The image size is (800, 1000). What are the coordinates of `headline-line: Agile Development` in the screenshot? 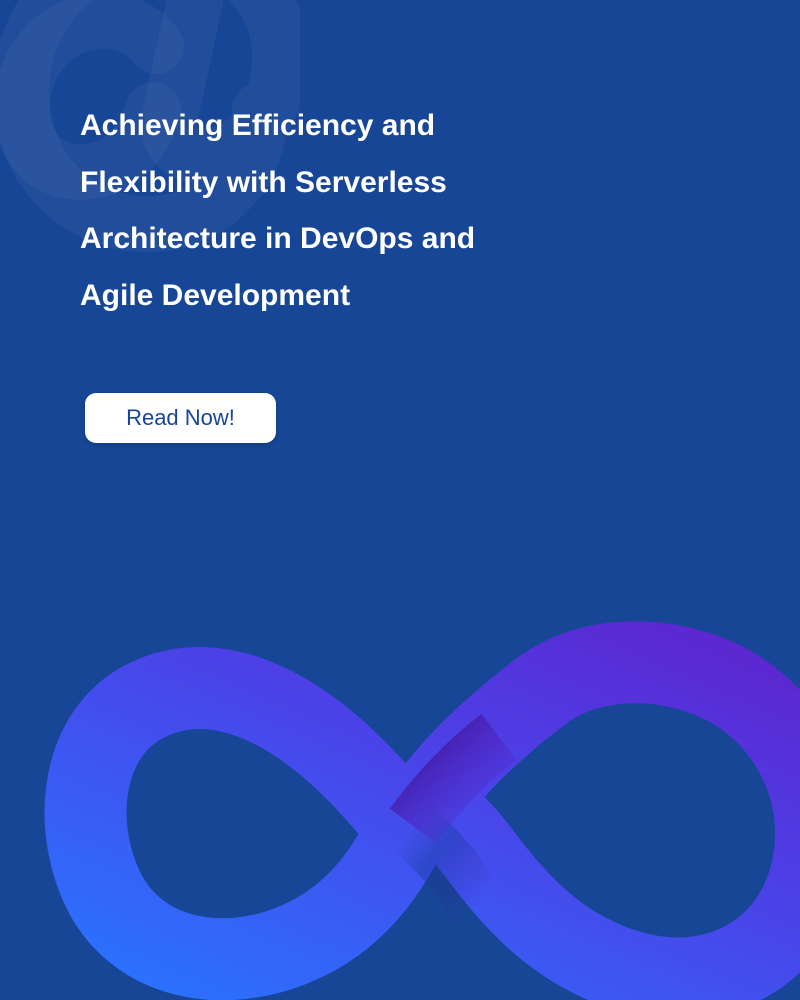 It's located at (215, 295).